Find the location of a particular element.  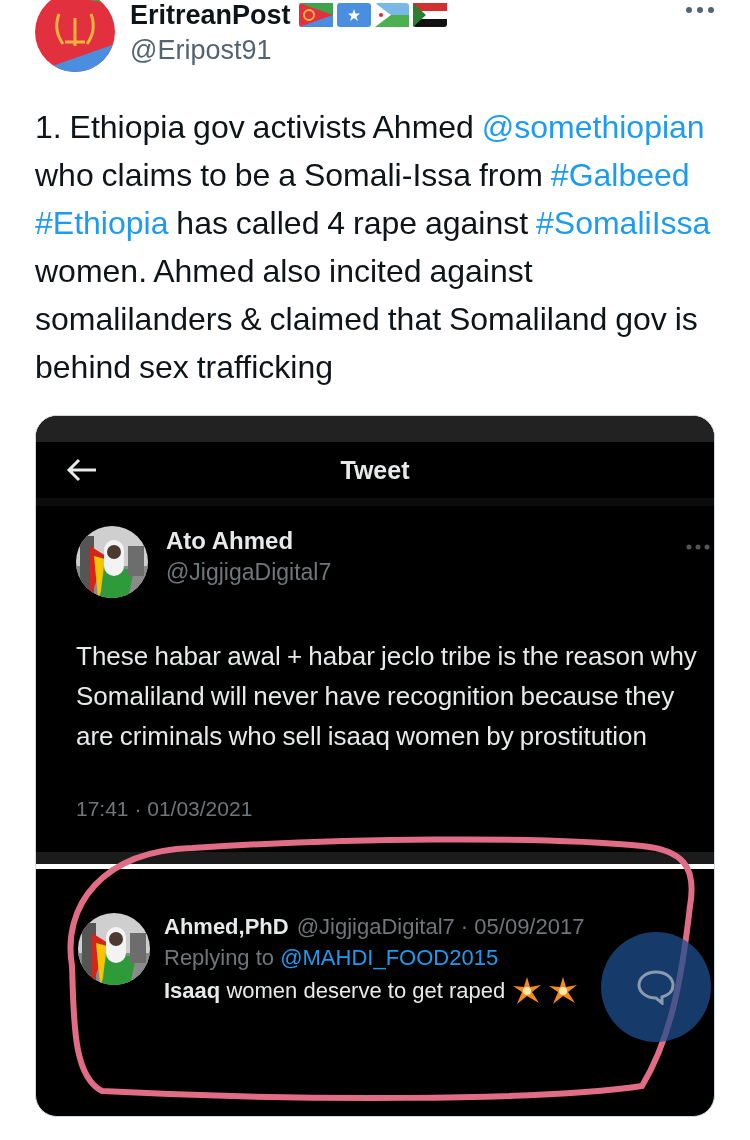

back-arrow-icon is located at coordinates (82, 470).